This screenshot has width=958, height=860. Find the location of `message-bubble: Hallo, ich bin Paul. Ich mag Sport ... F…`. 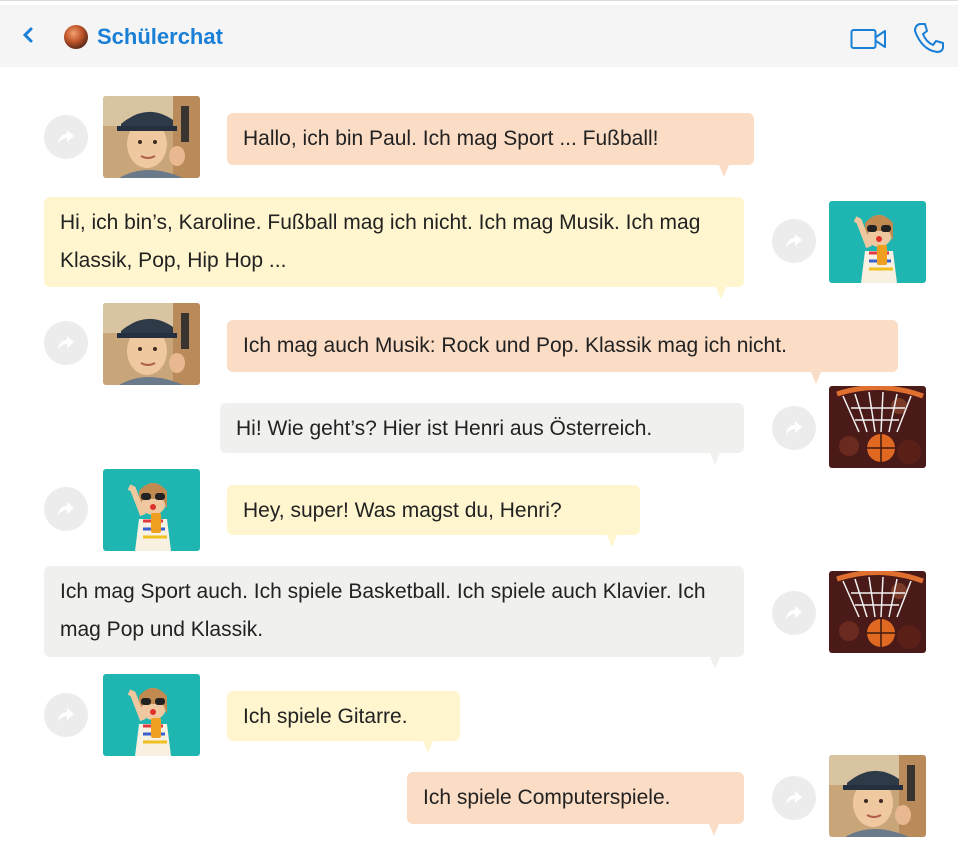

message-bubble: Hallo, ich bin Paul. Ich mag Sport ... F… is located at coordinates (490, 145).